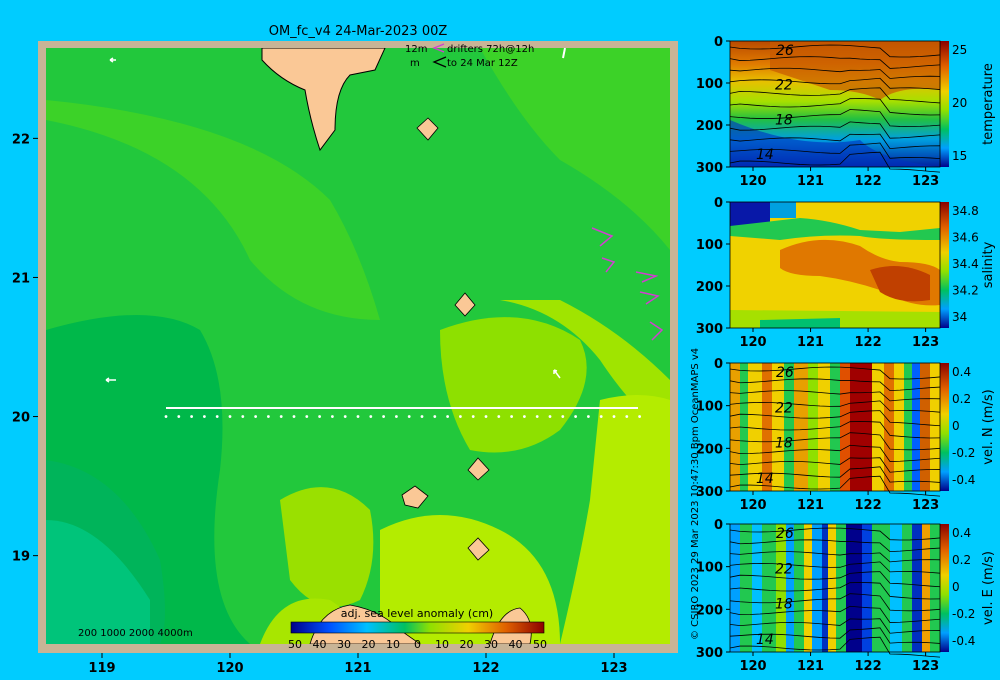 The height and width of the screenshot is (680, 1000). What do you see at coordinates (944, 265) in the screenshot?
I see `salinity-colorbar` at bounding box center [944, 265].